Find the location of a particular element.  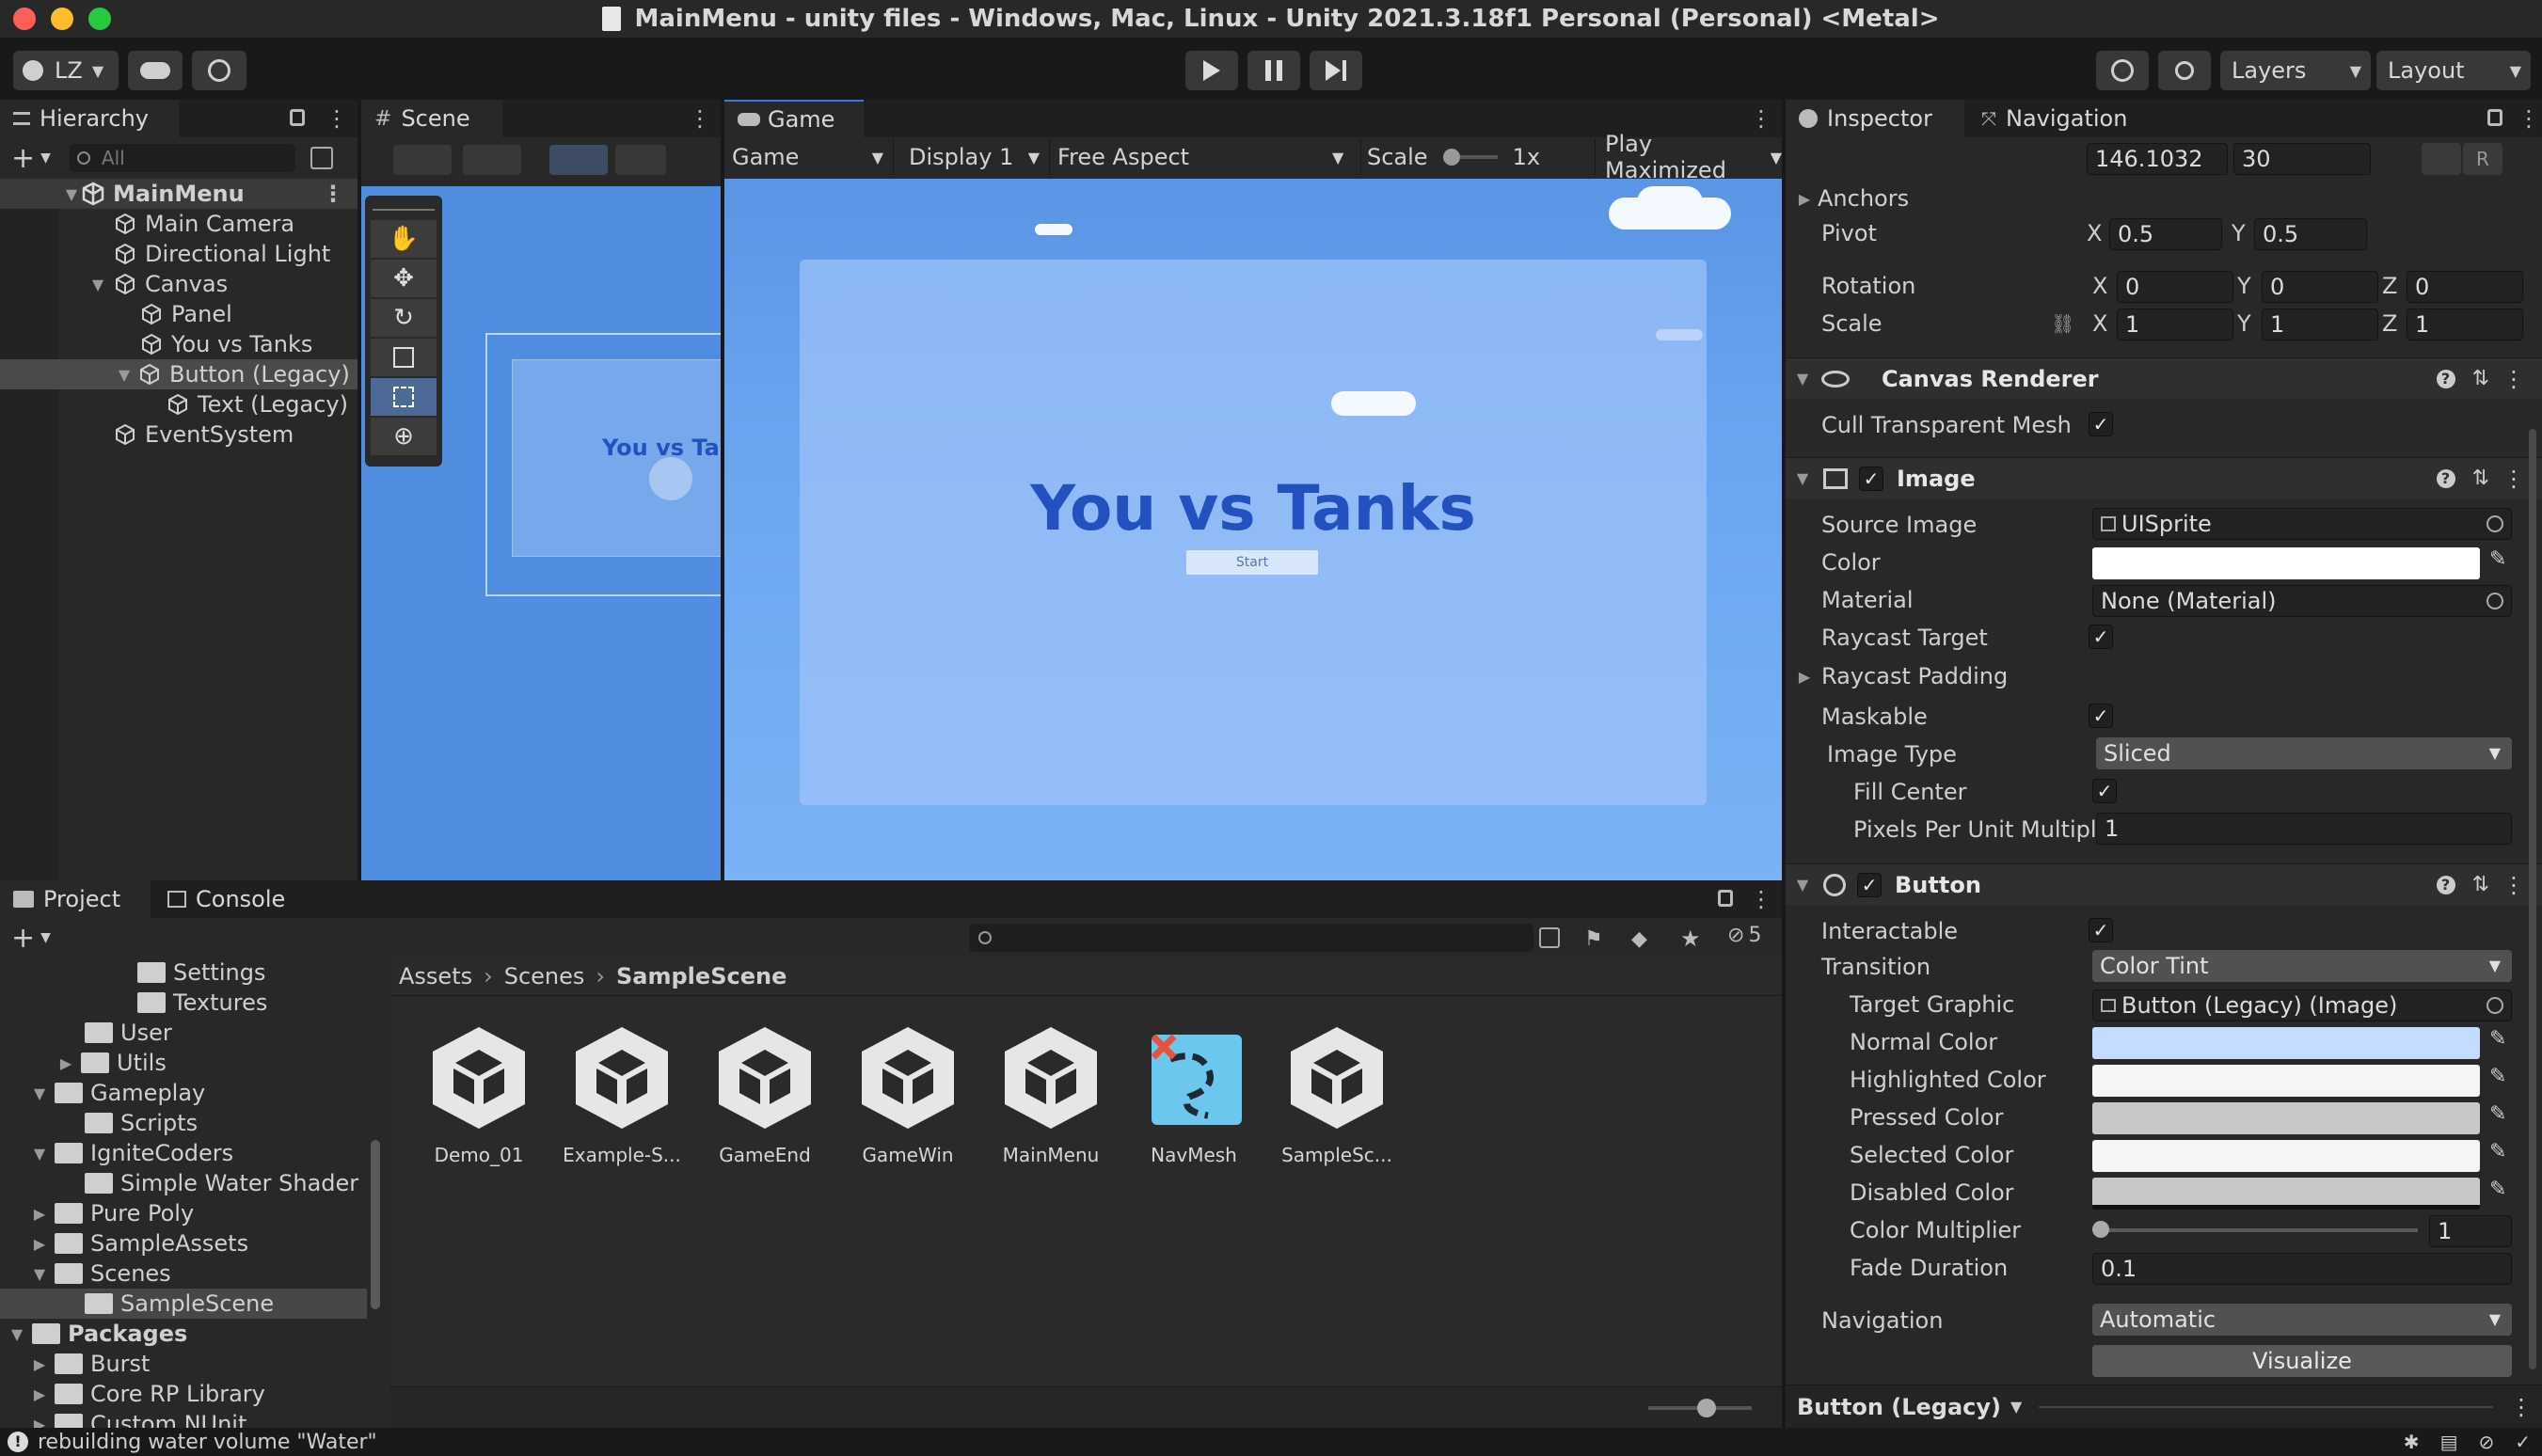

asset-gameend: GameEnd is located at coordinates (764, 1093).